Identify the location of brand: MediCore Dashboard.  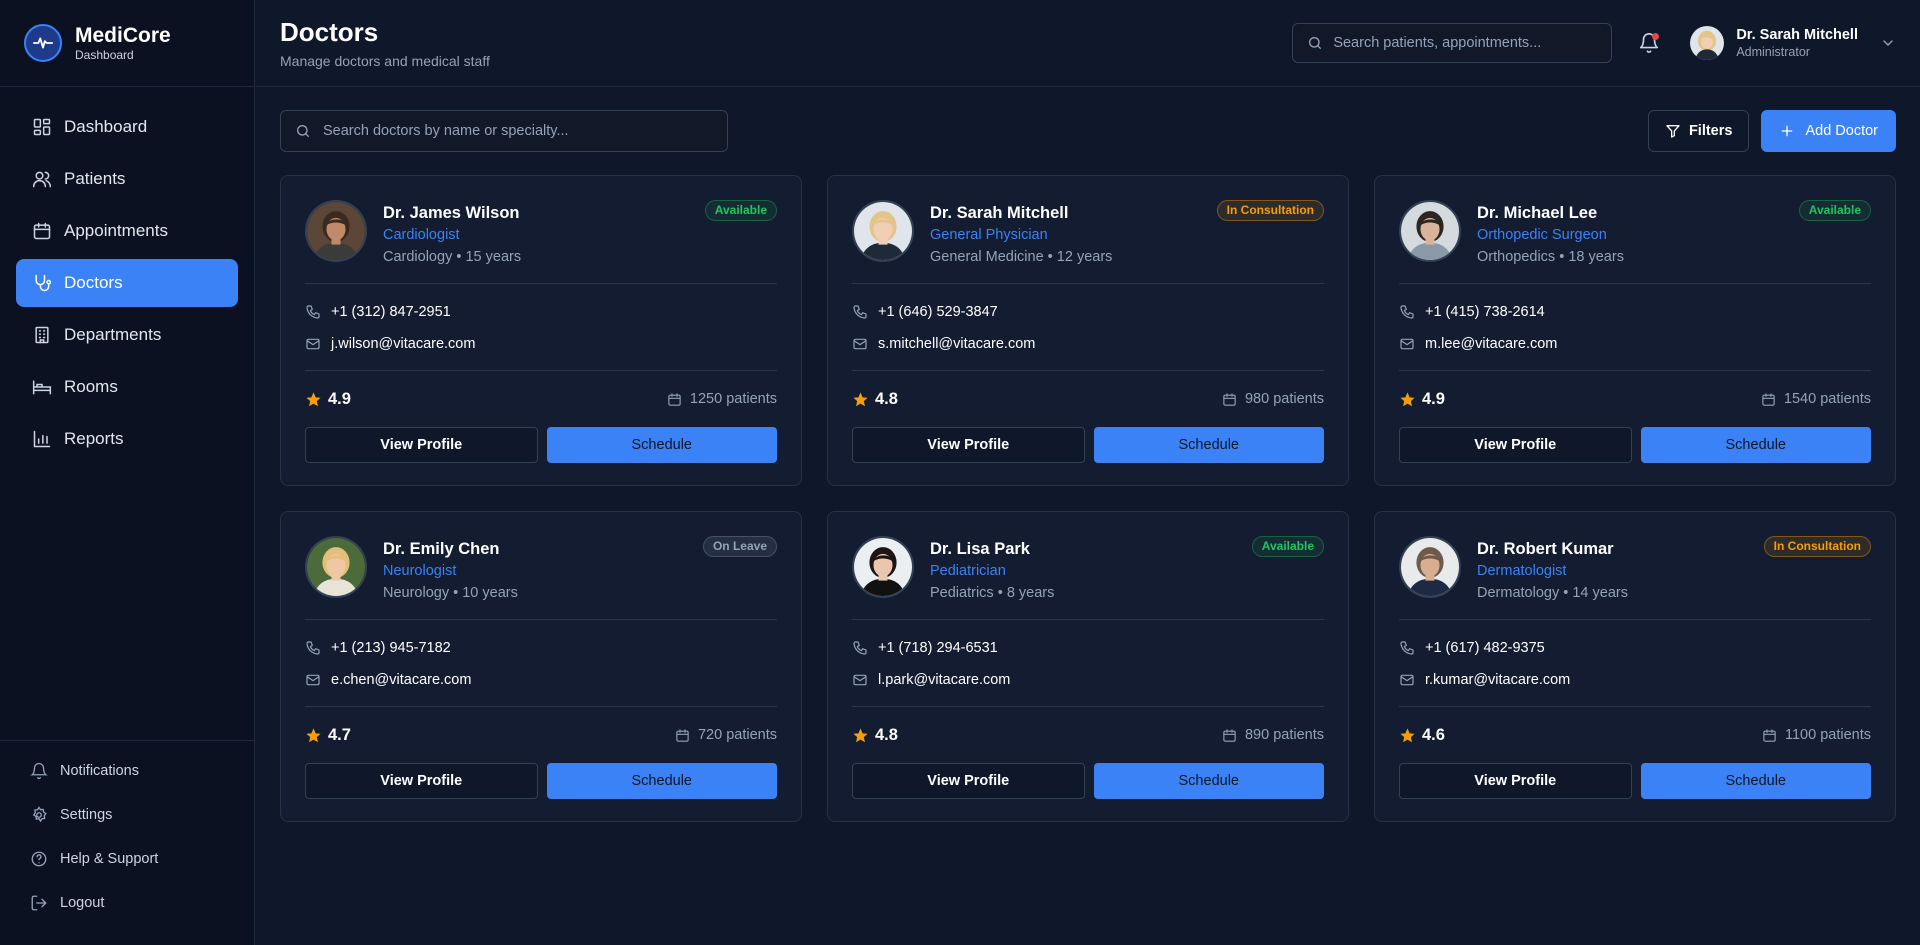
(127, 43).